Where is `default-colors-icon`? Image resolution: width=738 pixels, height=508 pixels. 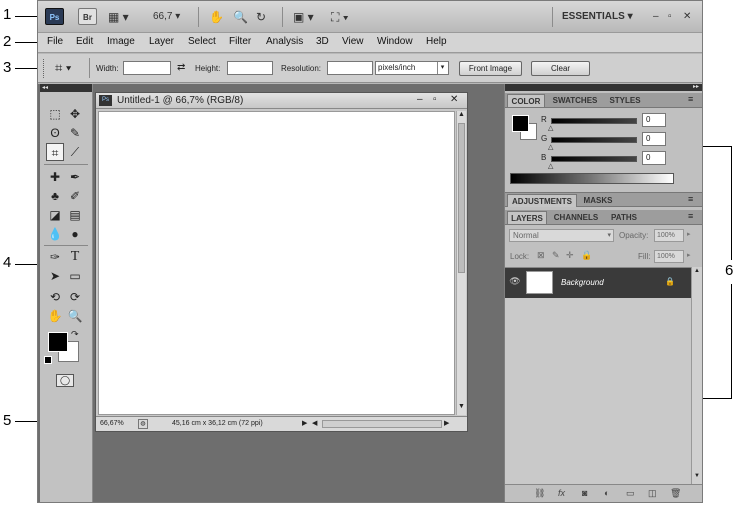
default-colors-icon is located at coordinates (48, 360).